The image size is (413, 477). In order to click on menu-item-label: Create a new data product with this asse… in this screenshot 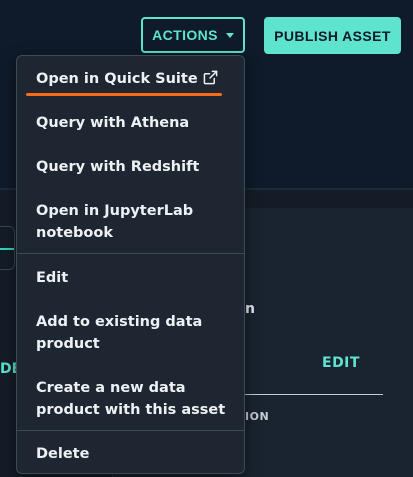, I will do `click(131, 399)`.